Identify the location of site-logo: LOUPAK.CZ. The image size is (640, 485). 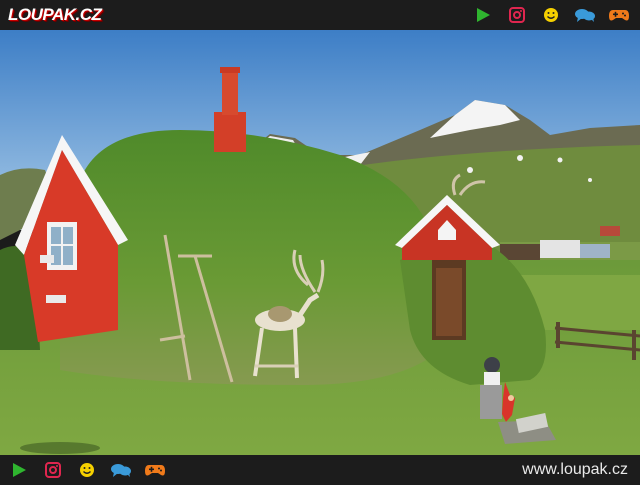
(55, 15).